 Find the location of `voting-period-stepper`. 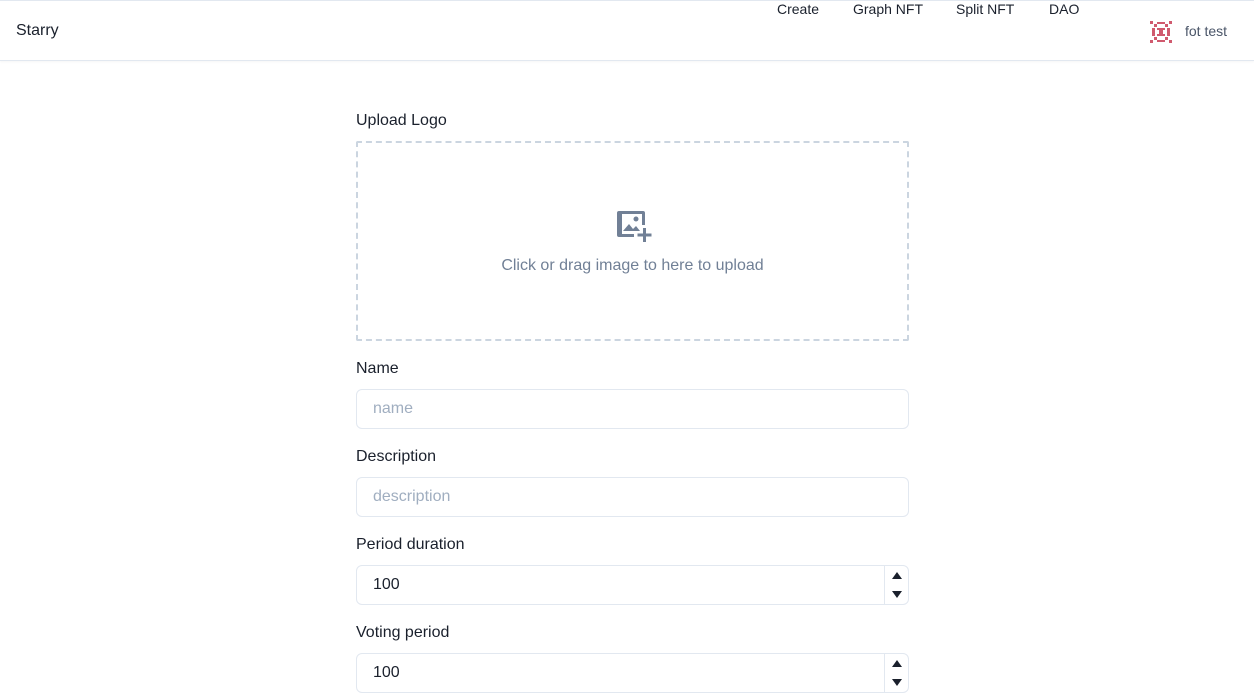

voting-period-stepper is located at coordinates (896, 673).